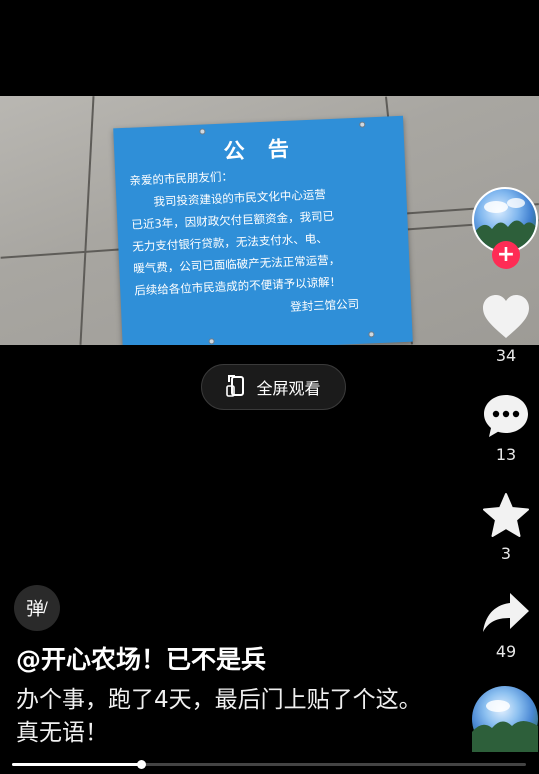 This screenshot has height=774, width=539. I want to click on share-count: 49, so click(506, 651).